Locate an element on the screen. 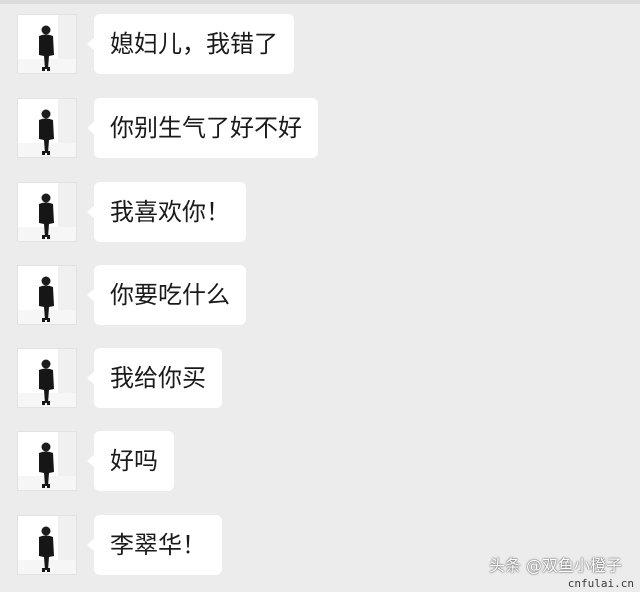 The height and width of the screenshot is (592, 640). message-bubble: 好吗 is located at coordinates (130, 461).